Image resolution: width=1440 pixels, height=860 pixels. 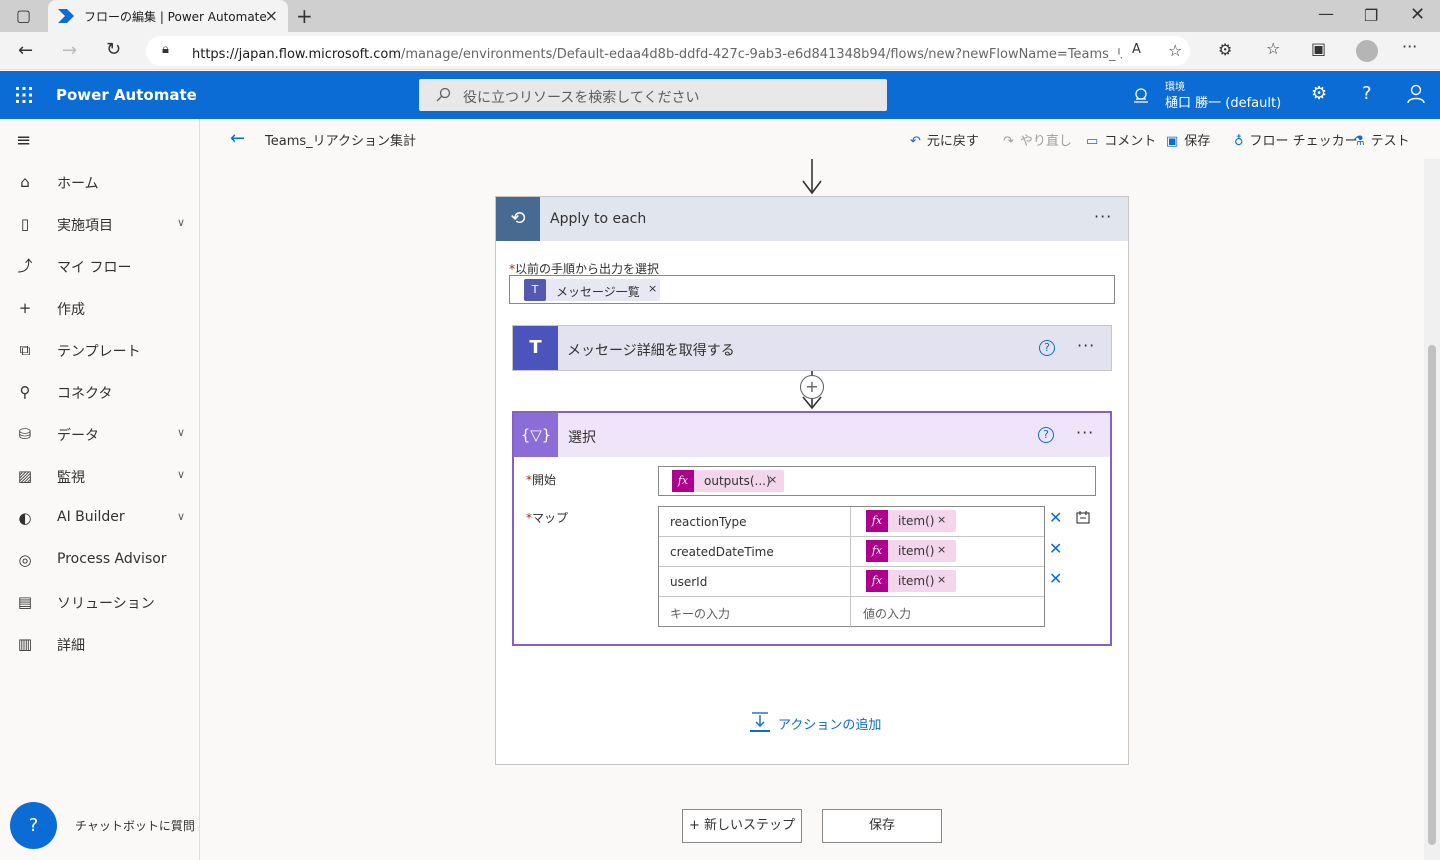 I want to click on flow-checker-button: ♁ フロー チェッカー, so click(x=1296, y=139).